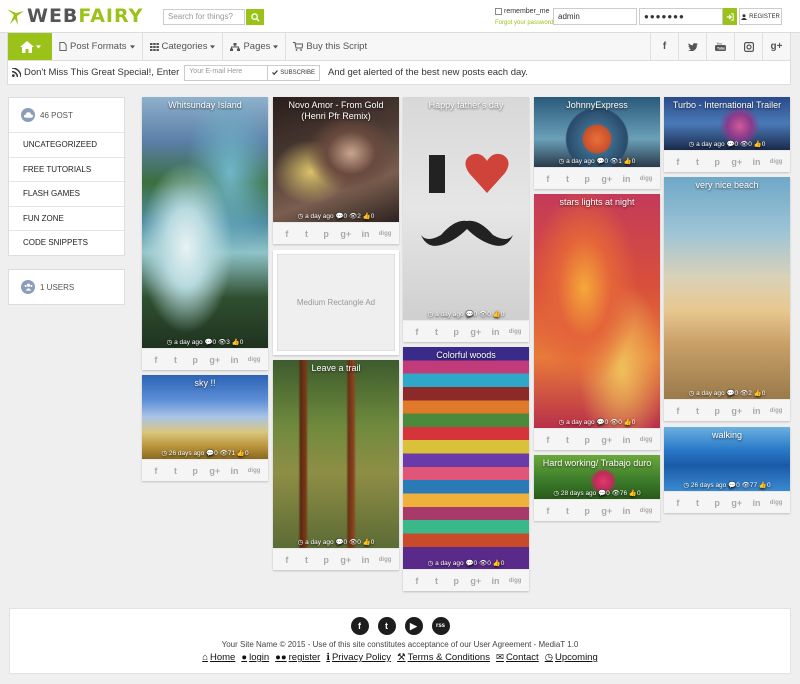 The width and height of the screenshot is (800, 684). I want to click on instagram-icon, so click(748, 46).